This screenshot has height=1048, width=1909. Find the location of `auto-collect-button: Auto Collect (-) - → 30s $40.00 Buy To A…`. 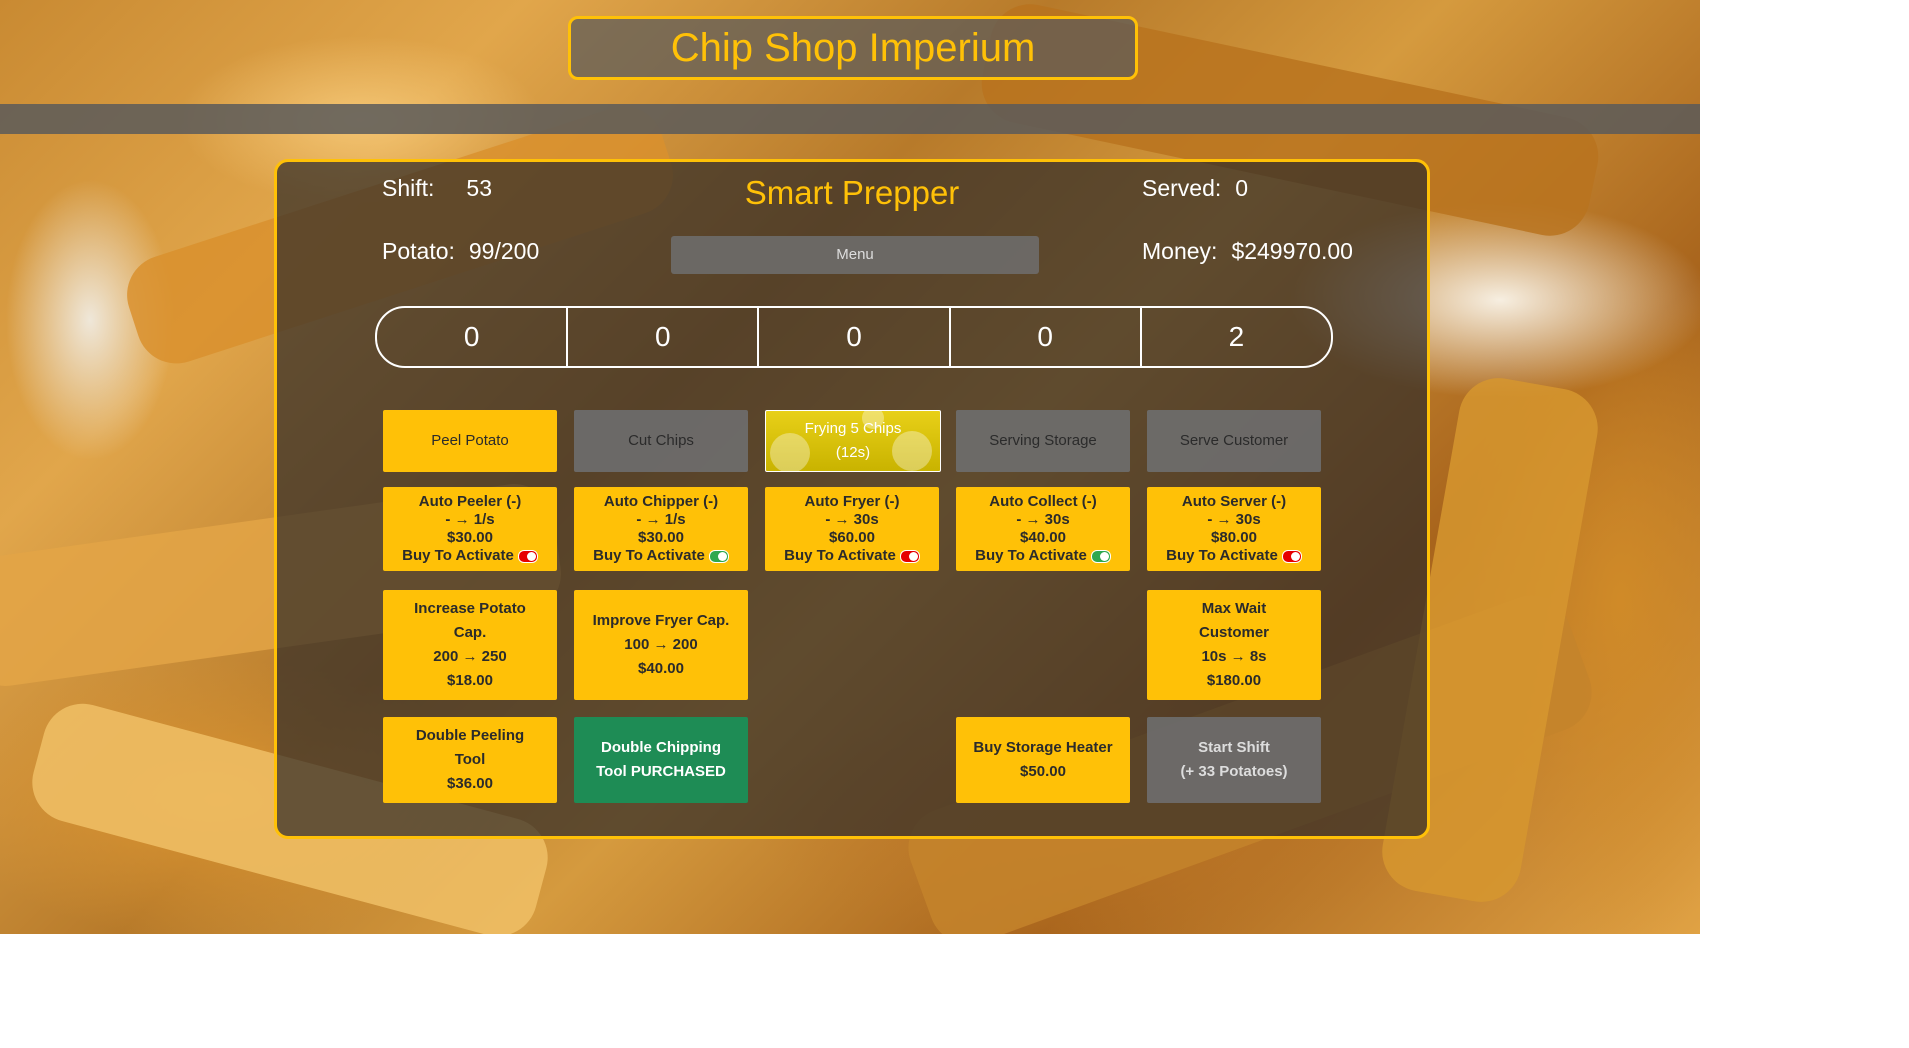

auto-collect-button: Auto Collect (-) - → 30s $40.00 Buy To A… is located at coordinates (1043, 529).